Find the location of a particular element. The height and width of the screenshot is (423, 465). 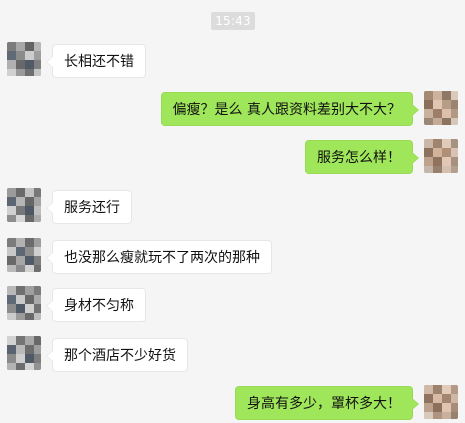

outgoing-message-2: 服务怎么样！ is located at coordinates (362, 157).